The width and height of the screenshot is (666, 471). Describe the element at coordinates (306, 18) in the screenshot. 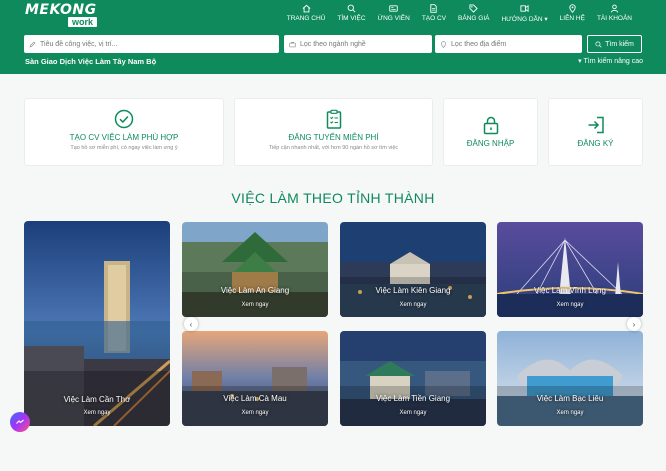

I see `nav-home-label: TRANG CHỦ` at that location.